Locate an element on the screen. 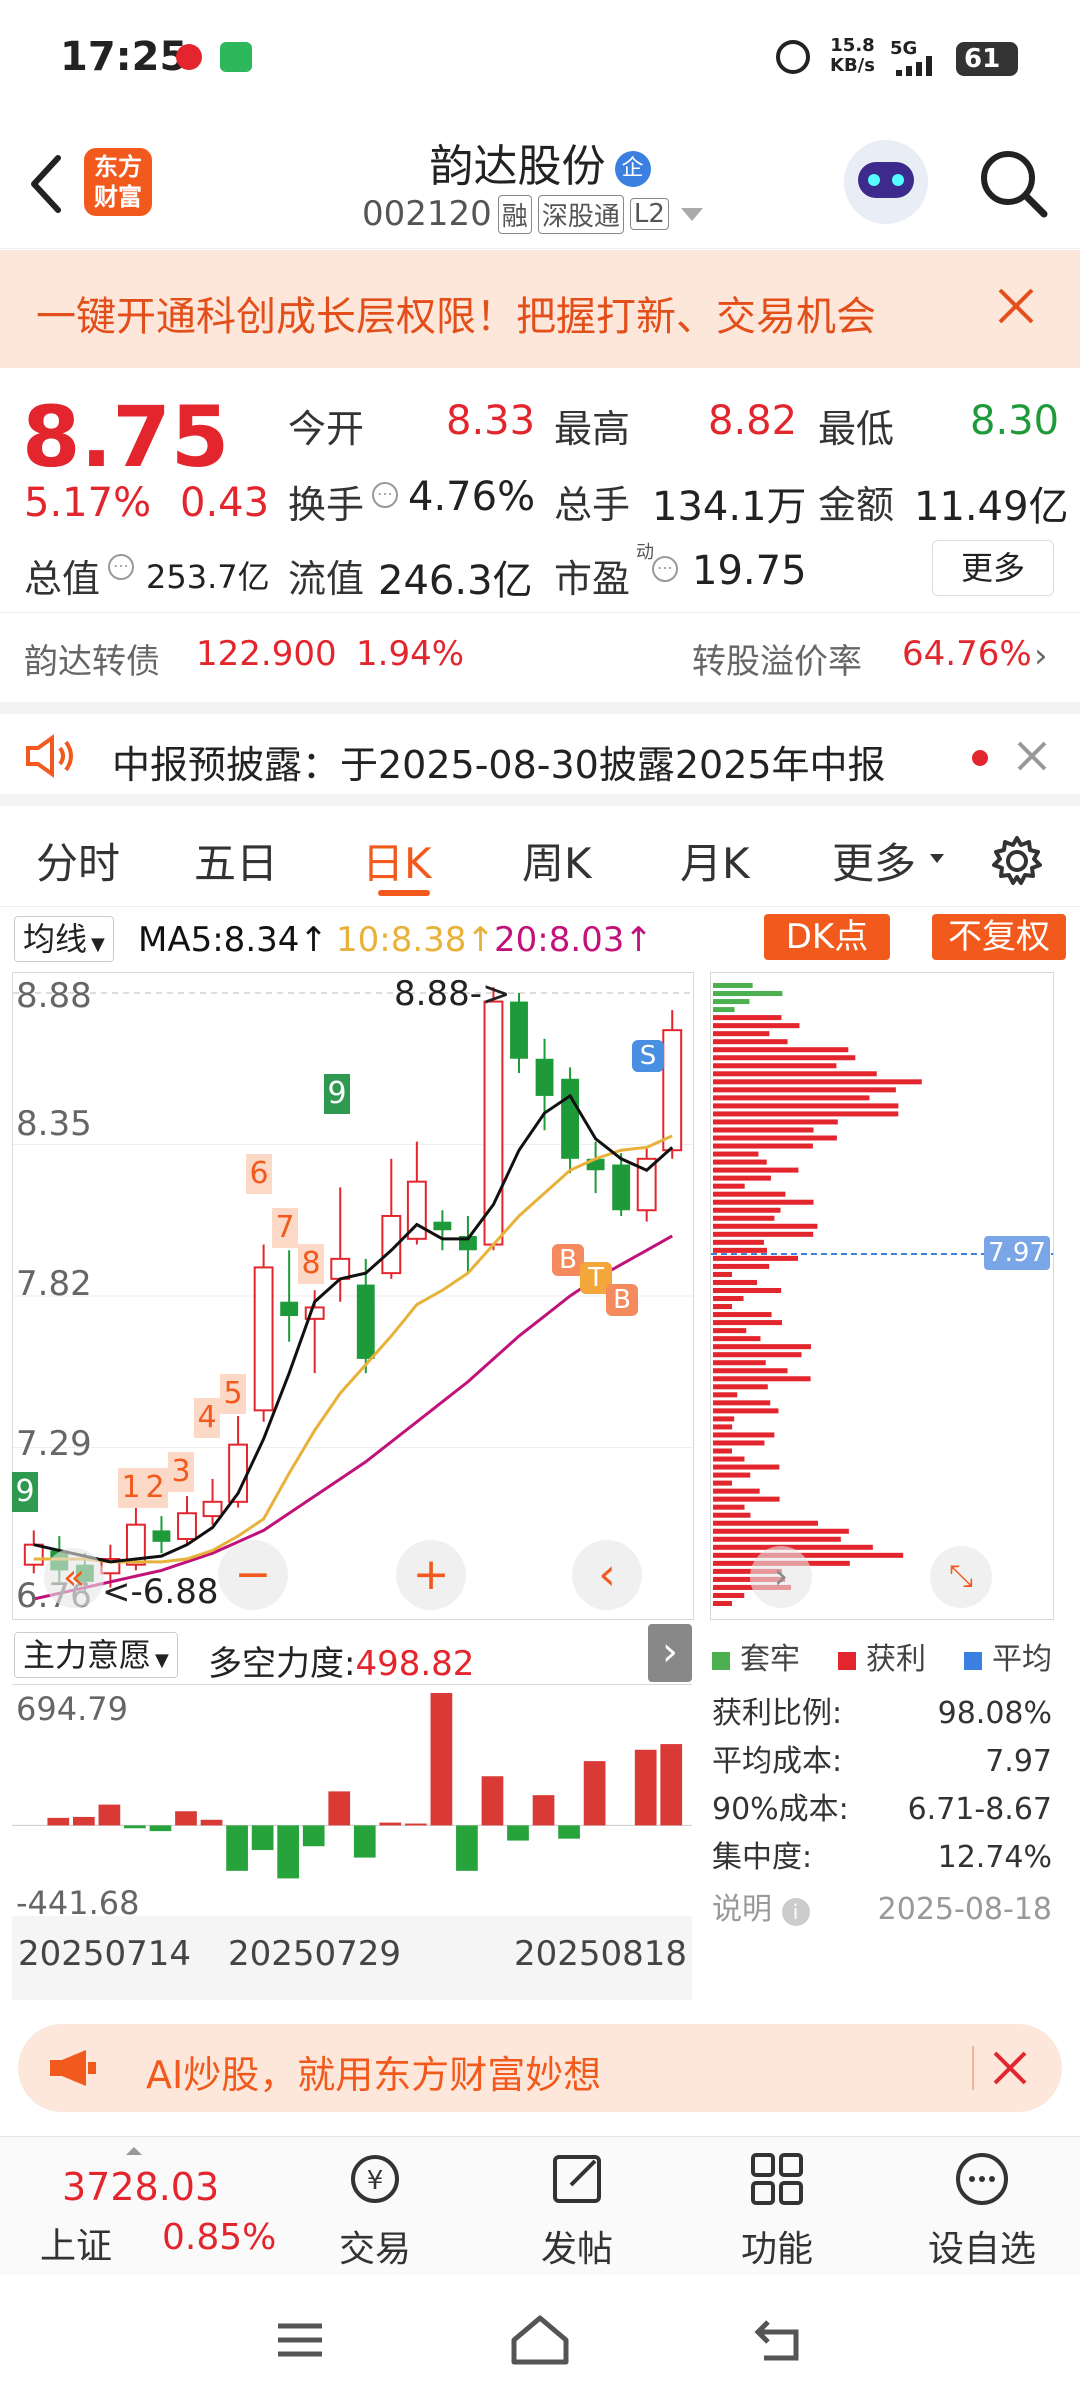  dk-point-button: DK点 is located at coordinates (827, 937).